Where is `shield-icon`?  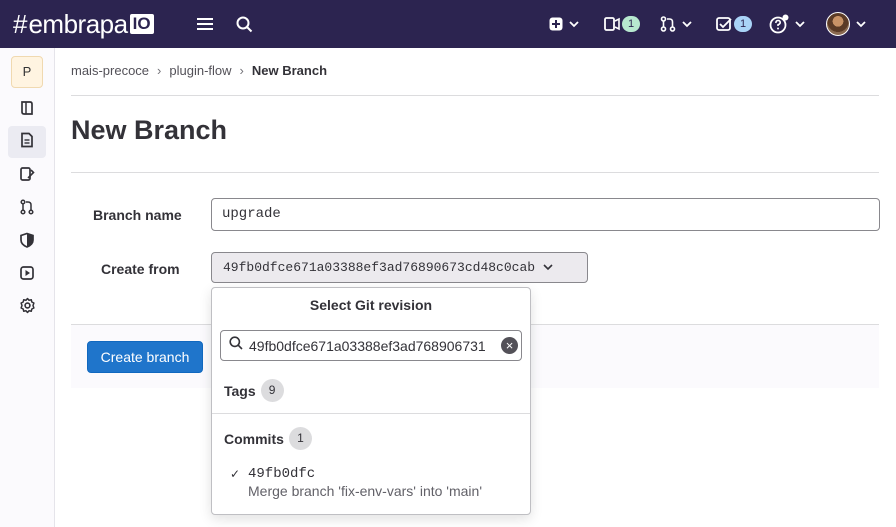
shield-icon is located at coordinates (27, 242).